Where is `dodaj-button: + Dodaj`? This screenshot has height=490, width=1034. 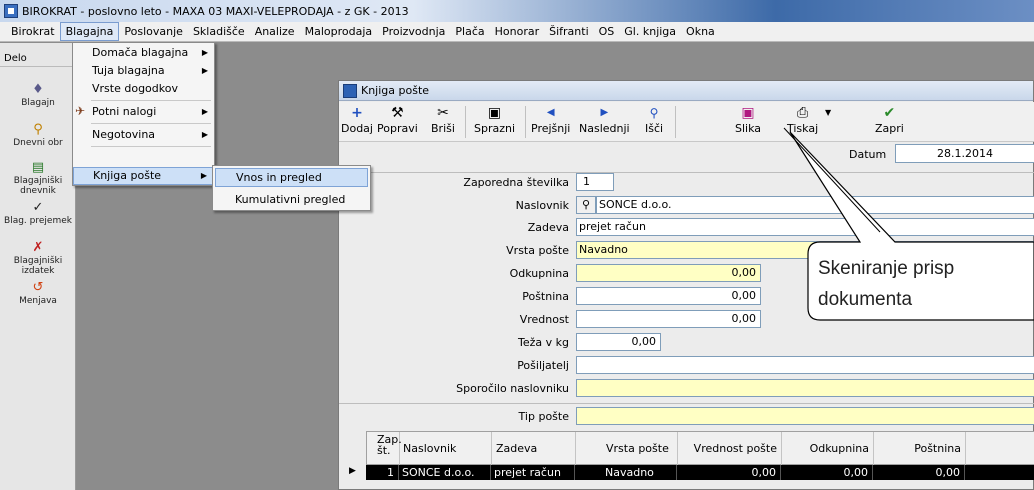
dodaj-button: + Dodaj is located at coordinates (357, 119).